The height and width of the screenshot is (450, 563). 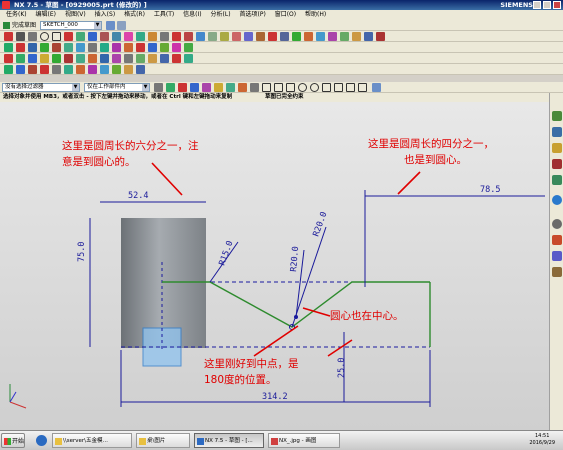 I want to click on analysis-view-icon, so click(x=176, y=47).